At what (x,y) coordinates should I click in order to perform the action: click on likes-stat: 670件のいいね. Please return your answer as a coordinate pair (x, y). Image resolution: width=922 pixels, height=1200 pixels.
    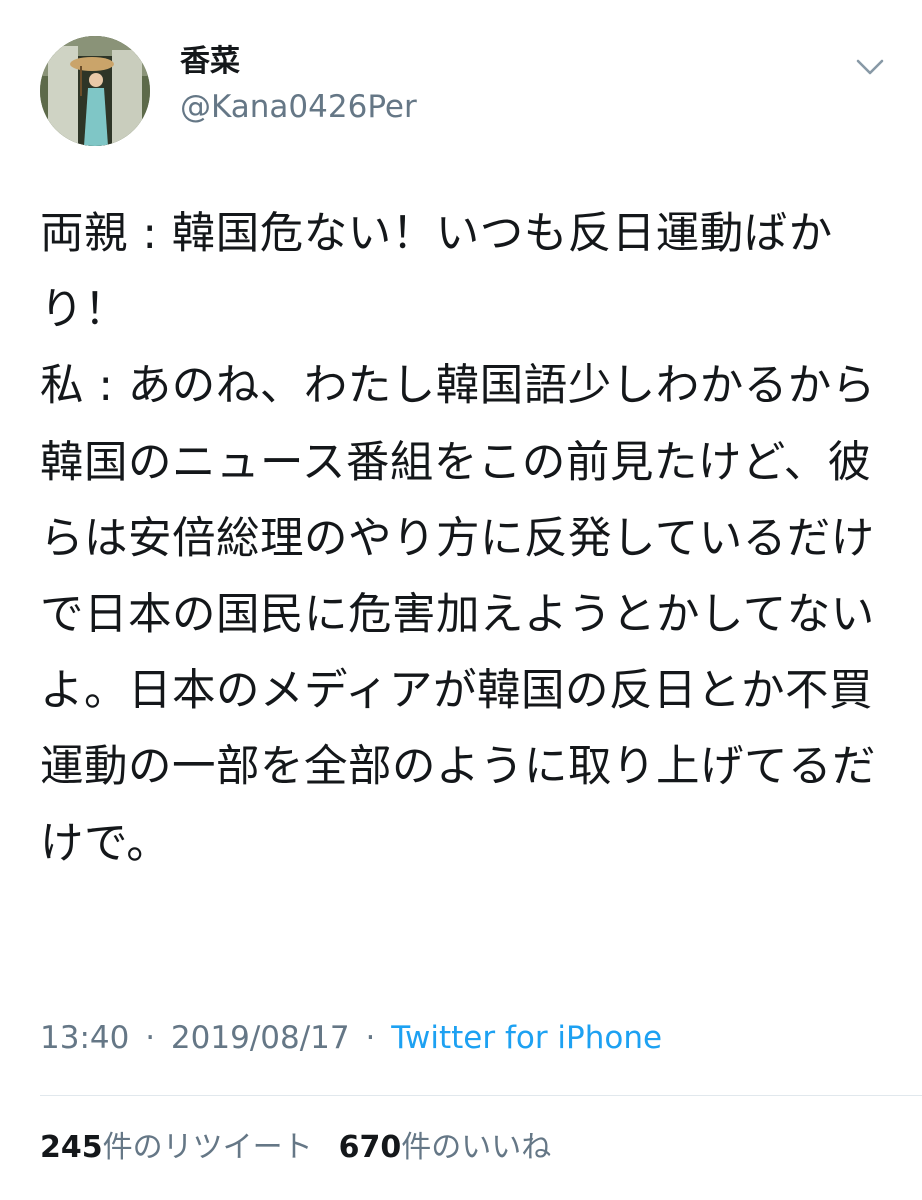
    Looking at the image, I should click on (445, 1147).